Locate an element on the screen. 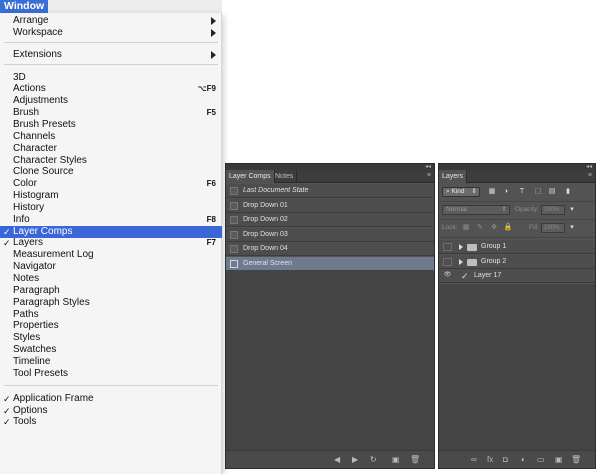 The height and width of the screenshot is (474, 600). fill-field: 100% is located at coordinates (553, 228).